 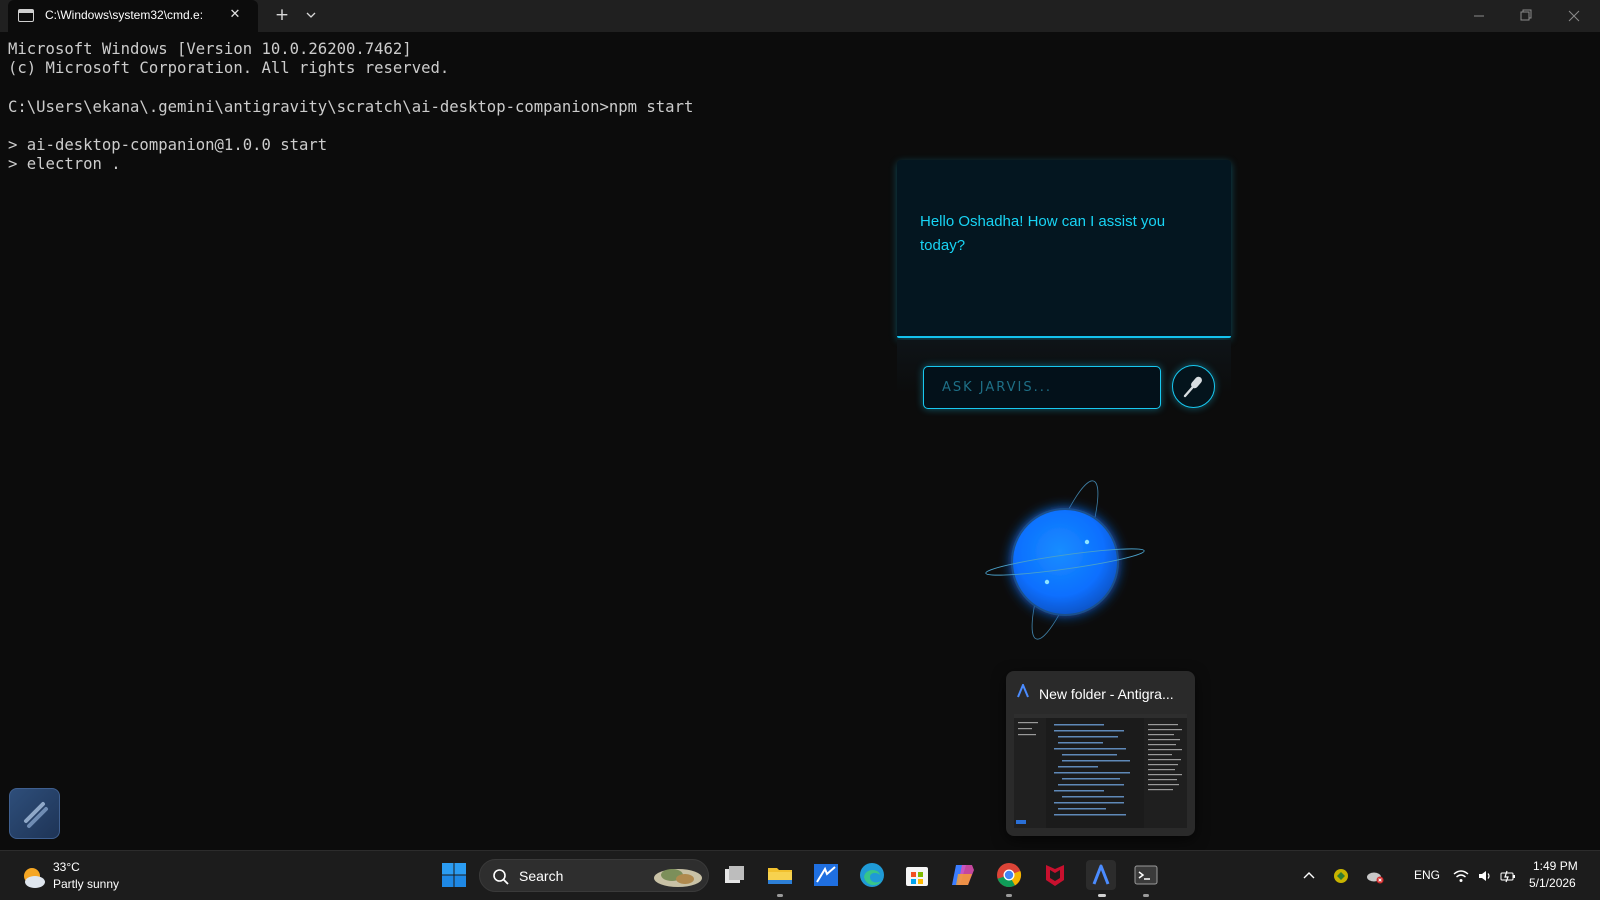 I want to click on file-explorer-icon, so click(x=780, y=875).